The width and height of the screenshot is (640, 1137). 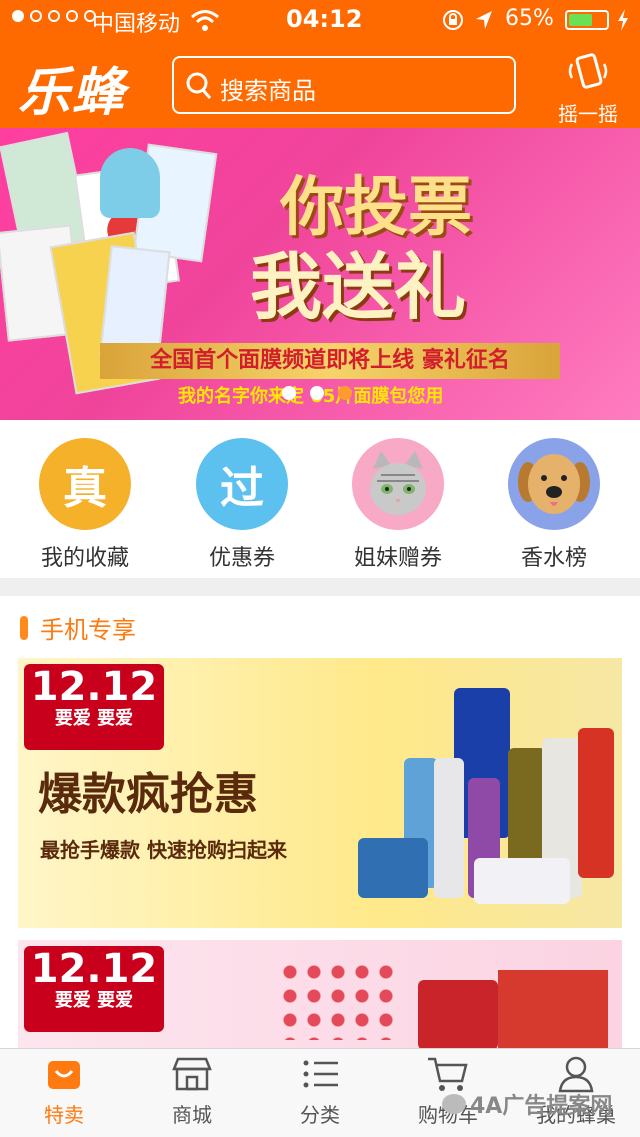 I want to click on coupon-icon: 过, so click(x=242, y=484).